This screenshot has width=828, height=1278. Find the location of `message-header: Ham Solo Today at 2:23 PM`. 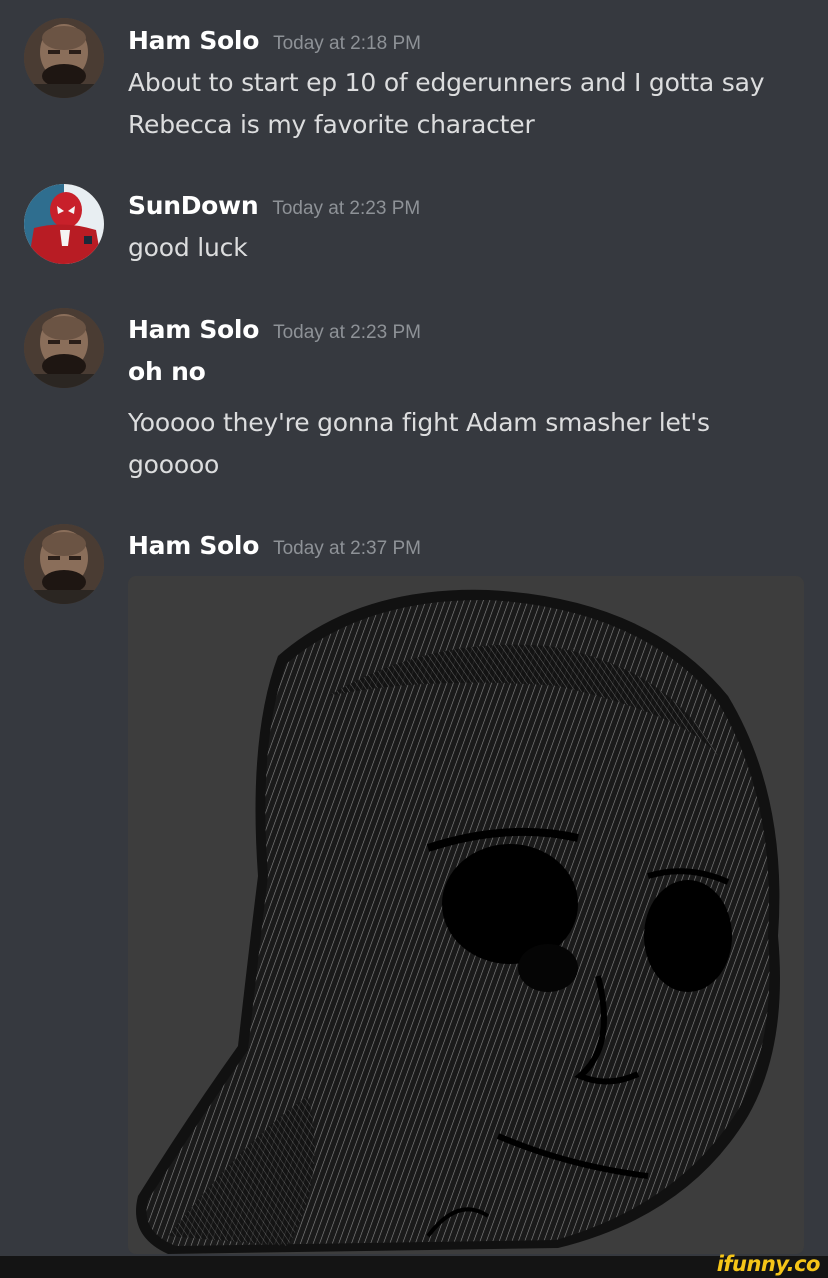

message-header: Ham Solo Today at 2:23 PM is located at coordinates (274, 329).